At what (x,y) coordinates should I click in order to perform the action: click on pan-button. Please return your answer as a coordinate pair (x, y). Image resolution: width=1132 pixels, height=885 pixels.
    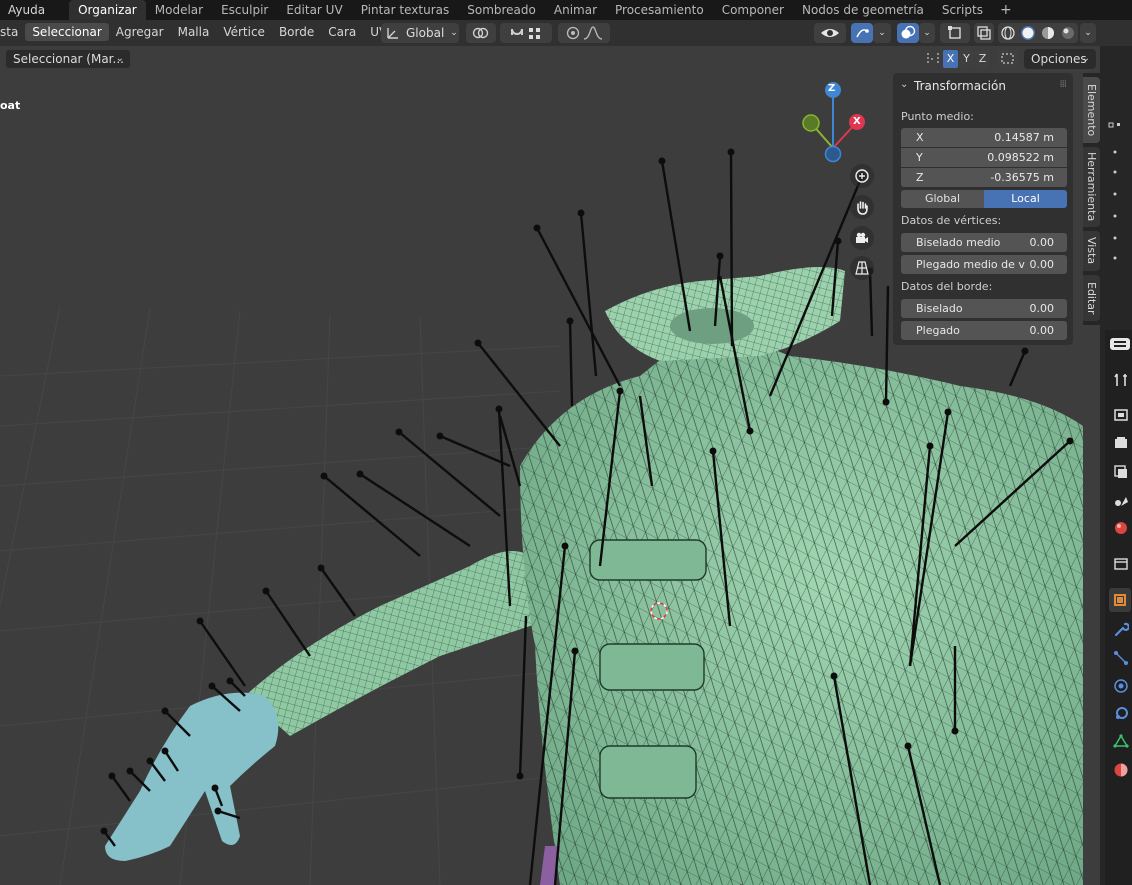
    Looking at the image, I should click on (862, 207).